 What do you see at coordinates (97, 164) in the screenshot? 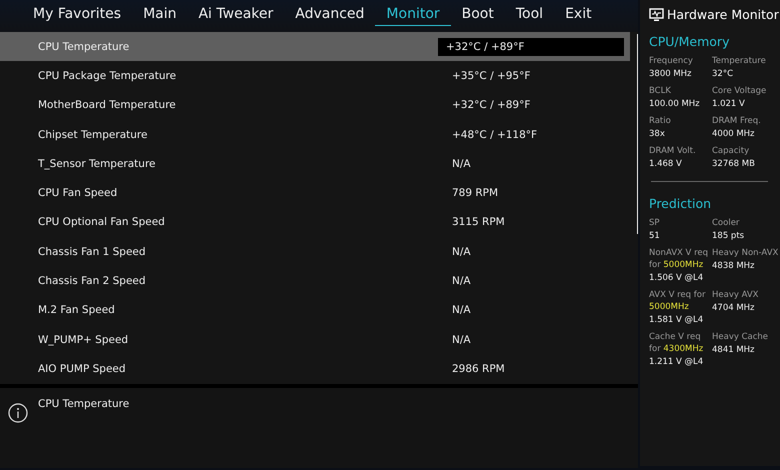
I see `setting-label: T_Sensor Temperature` at bounding box center [97, 164].